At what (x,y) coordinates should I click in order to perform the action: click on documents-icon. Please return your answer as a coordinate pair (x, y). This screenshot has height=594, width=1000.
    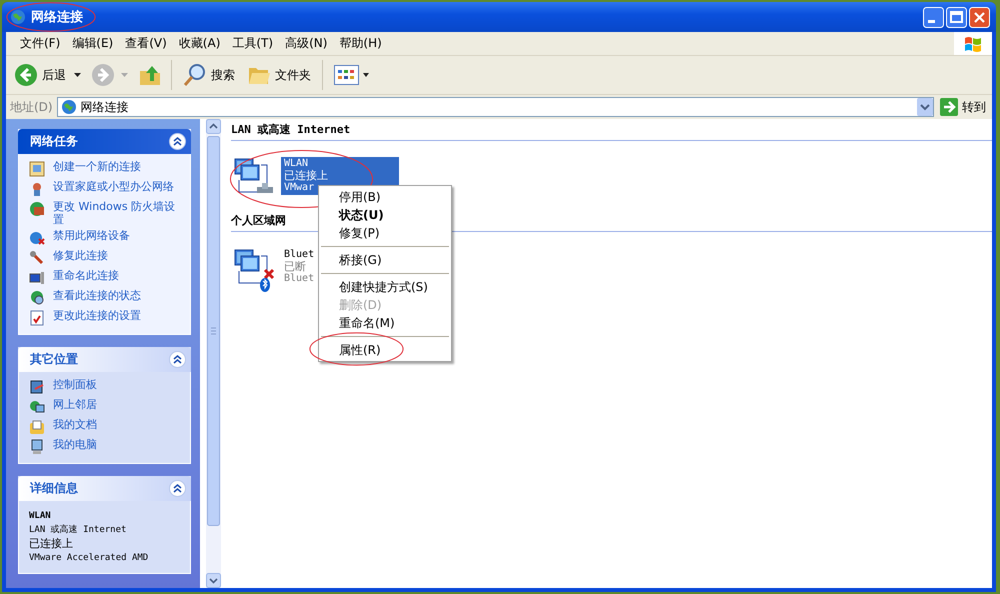
    Looking at the image, I should click on (37, 427).